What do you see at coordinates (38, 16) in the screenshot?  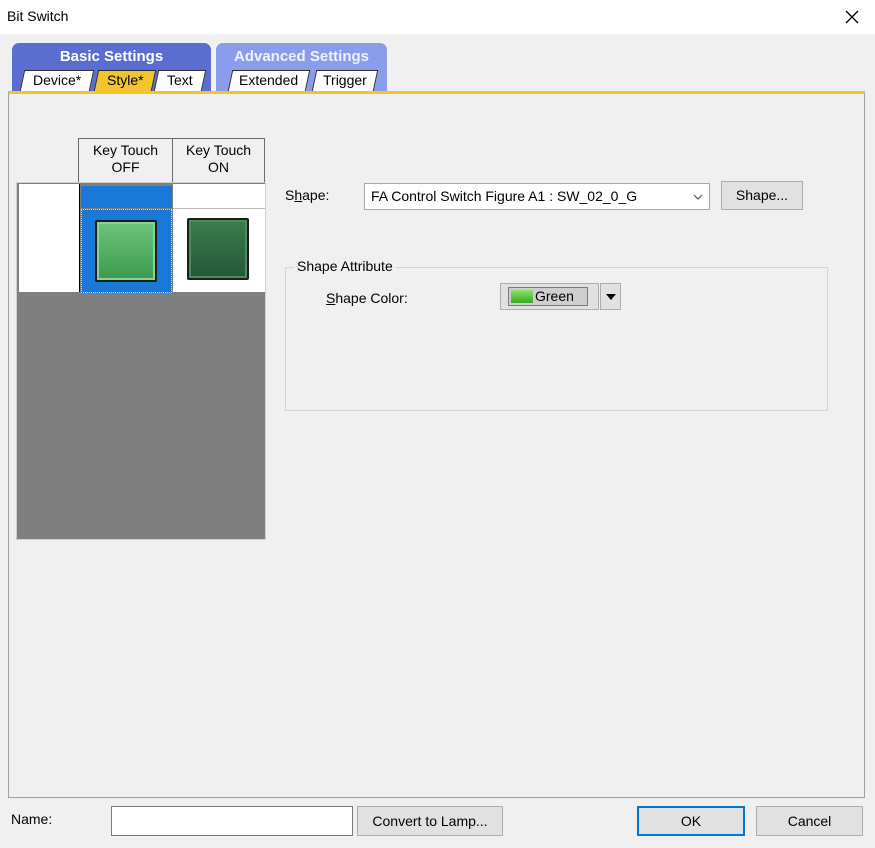 I see `window-title: Bit Switch` at bounding box center [38, 16].